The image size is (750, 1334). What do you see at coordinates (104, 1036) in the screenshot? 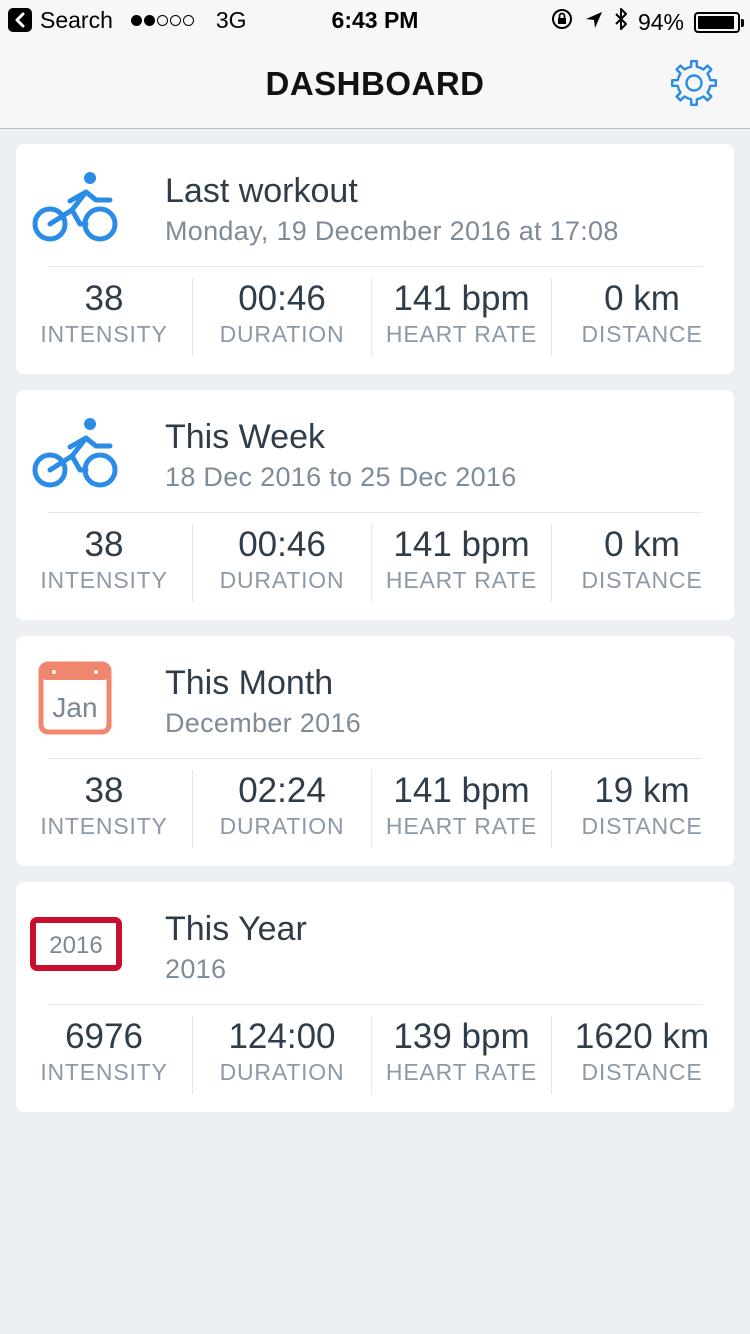
I see `stat-value: 6976` at bounding box center [104, 1036].